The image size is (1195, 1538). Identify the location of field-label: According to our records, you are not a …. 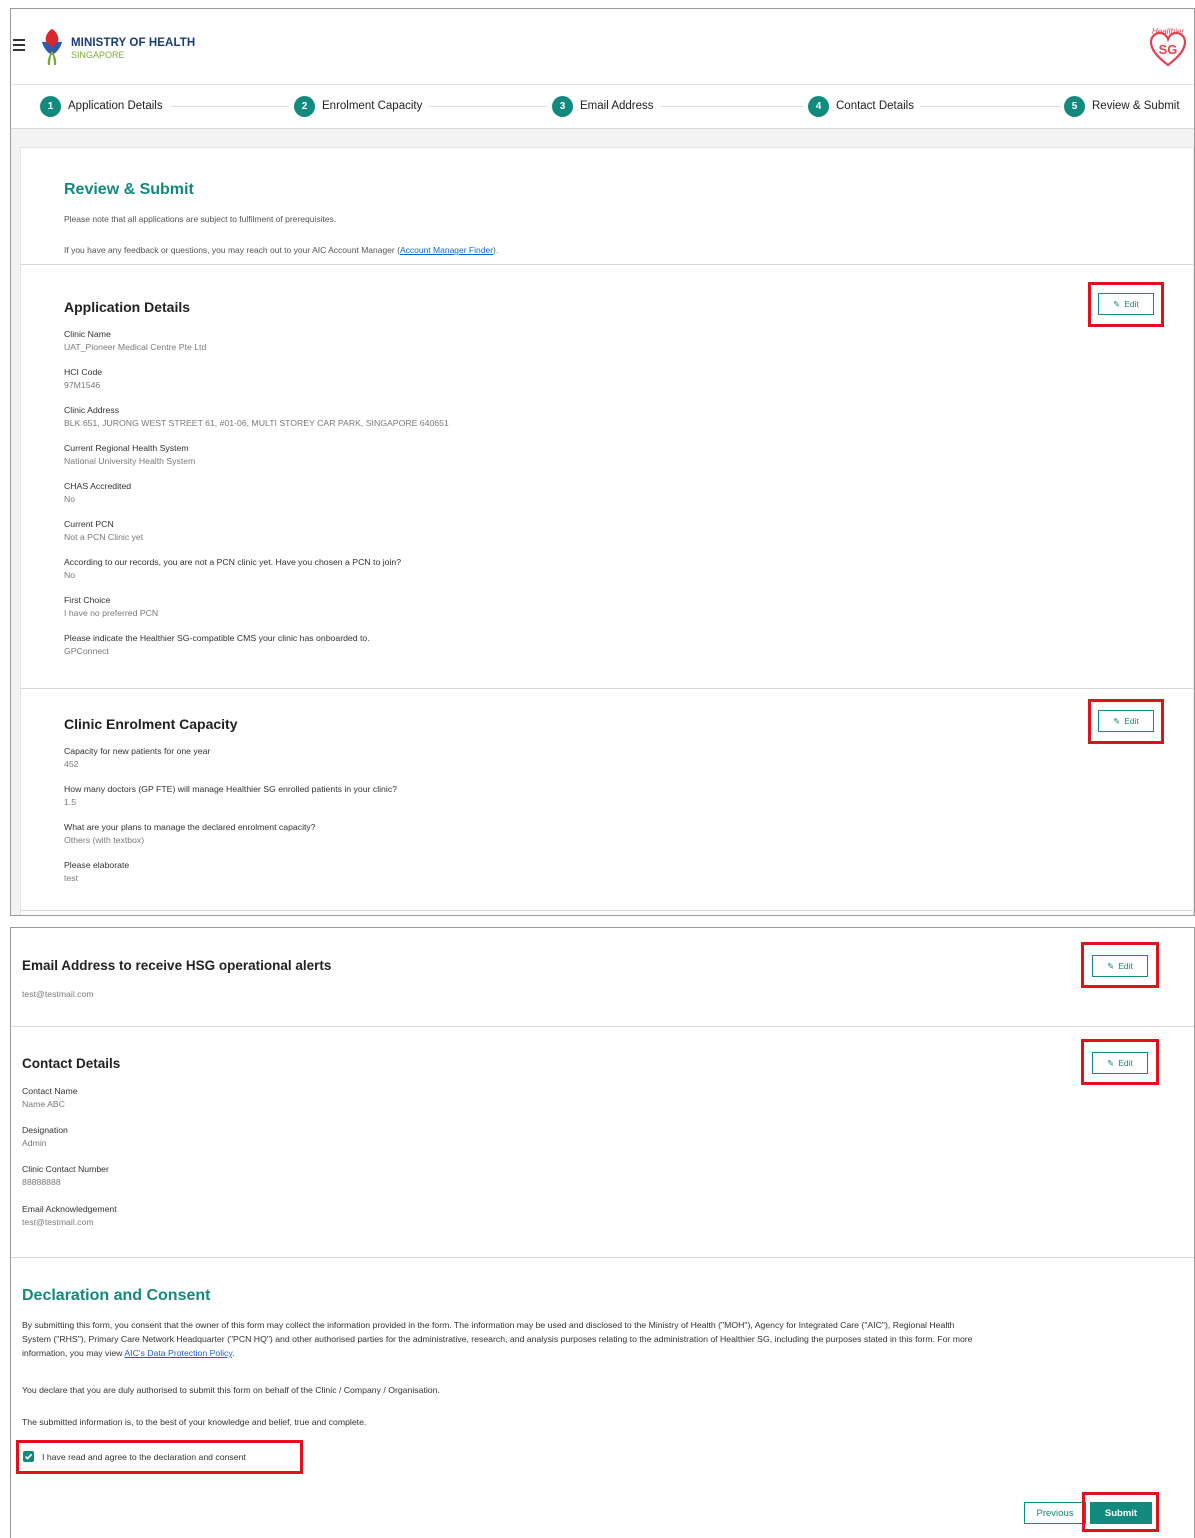
(233, 562).